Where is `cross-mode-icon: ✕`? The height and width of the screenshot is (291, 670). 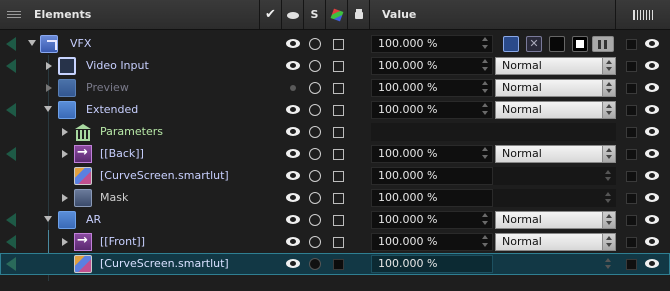 cross-mode-icon: ✕ is located at coordinates (534, 44).